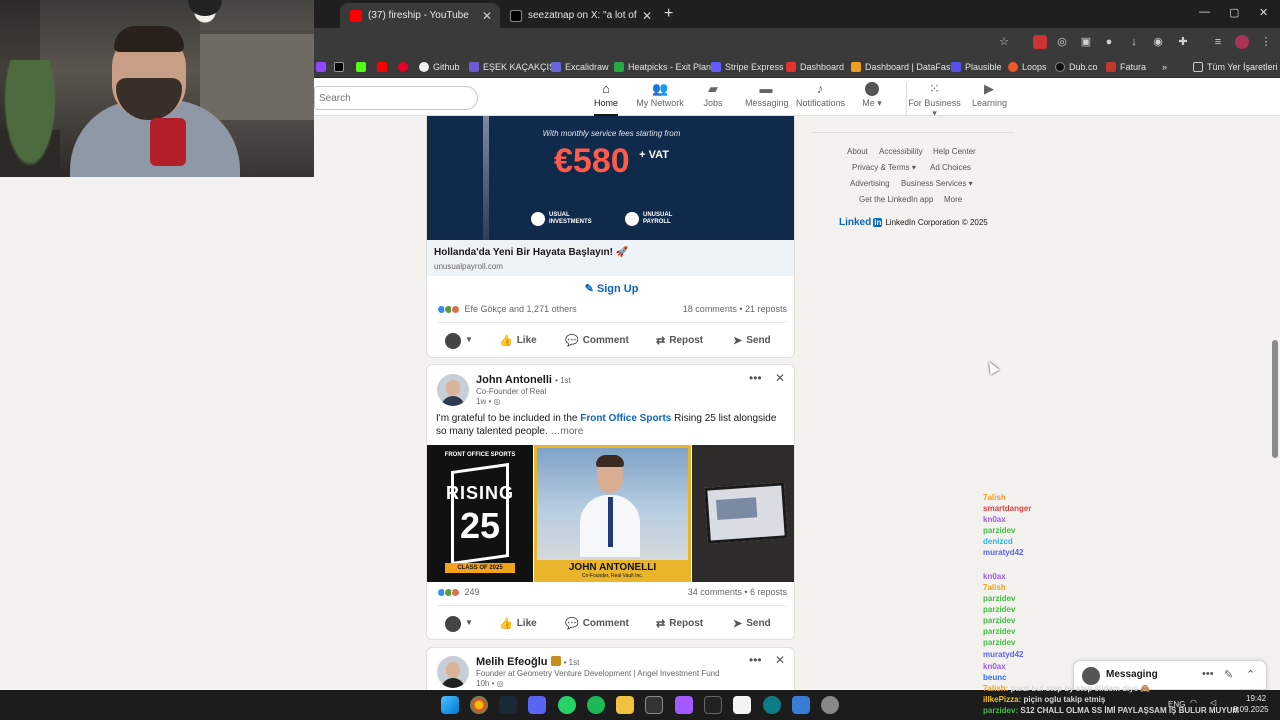 This screenshot has height=720, width=1280. I want to click on footer-link-get-app: Get the LinkedIn app, so click(896, 199).